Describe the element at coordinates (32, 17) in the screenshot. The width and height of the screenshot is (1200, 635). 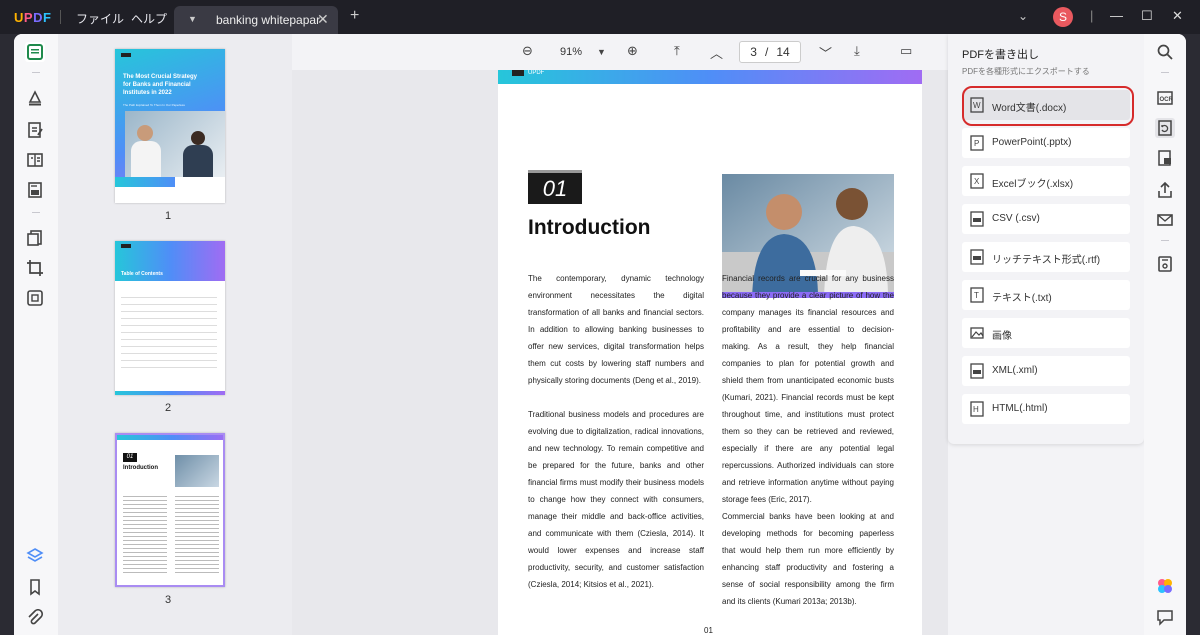
I see `updf-logo: UPDF` at that location.